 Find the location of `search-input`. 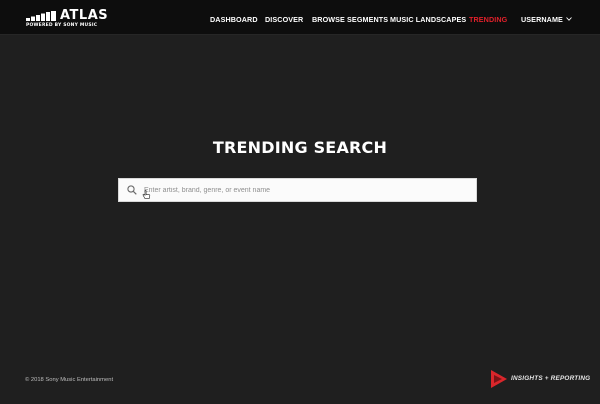

search-input is located at coordinates (304, 190).